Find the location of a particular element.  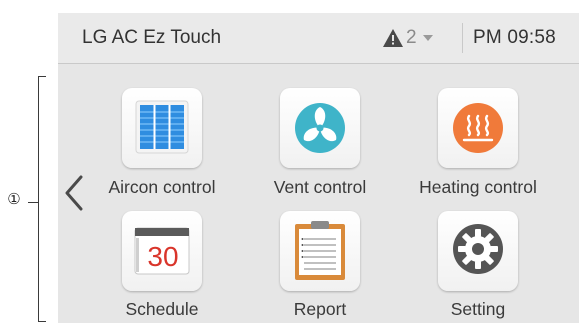

setting-button is located at coordinates (478, 251).